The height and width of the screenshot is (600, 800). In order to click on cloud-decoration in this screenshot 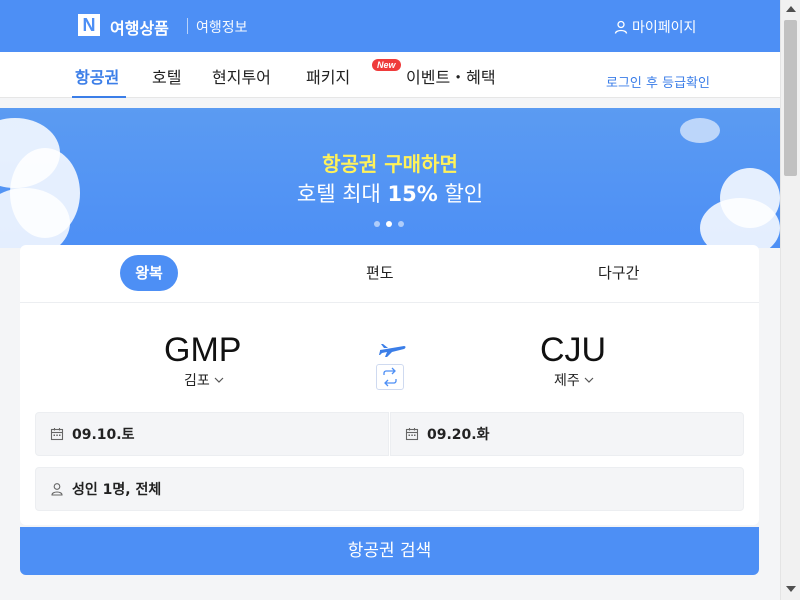, I will do `click(700, 130)`.